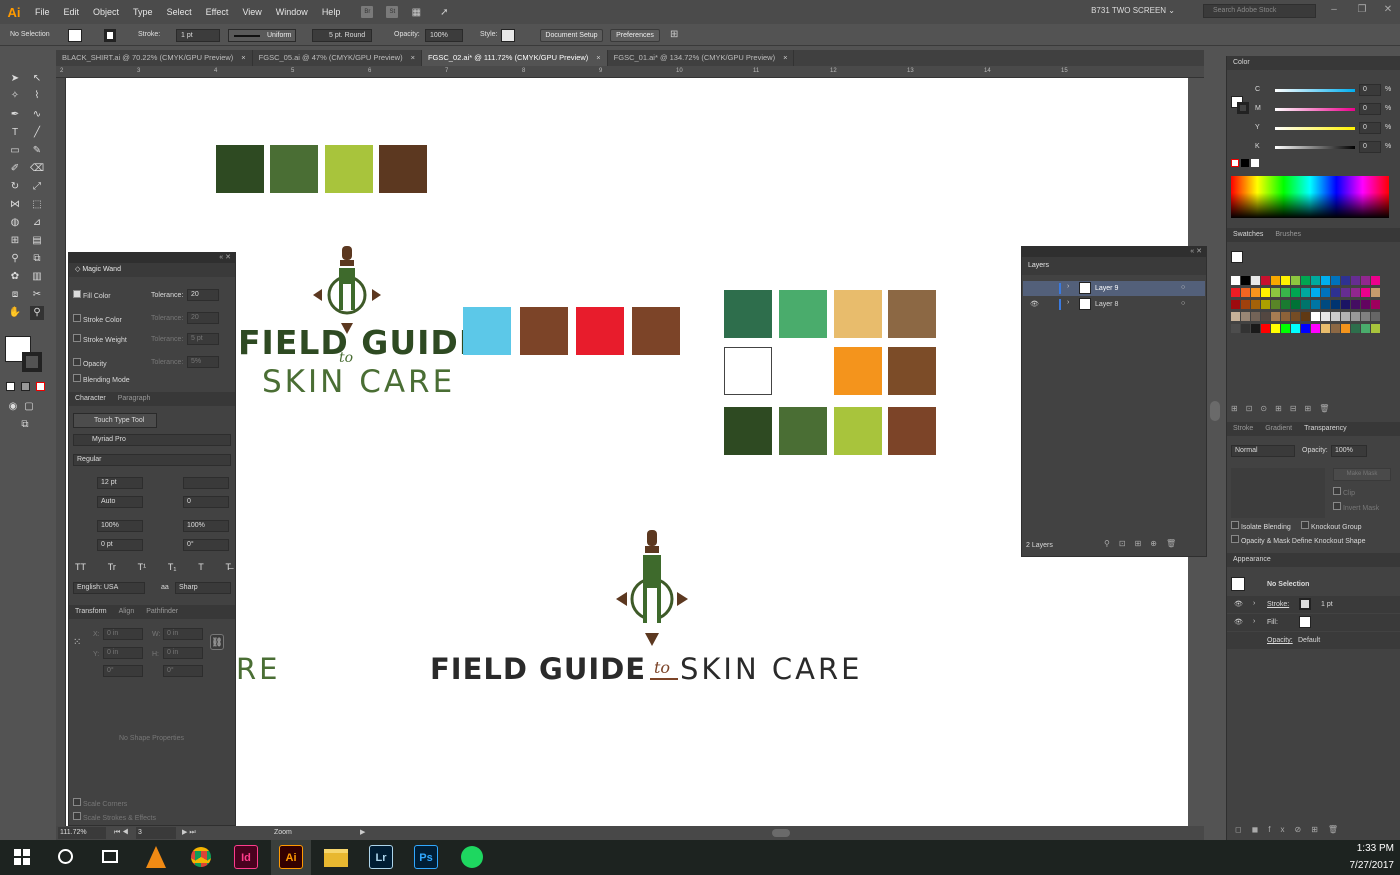 The width and height of the screenshot is (1400, 875). I want to click on invert-mask-checkbox, so click(1337, 506).